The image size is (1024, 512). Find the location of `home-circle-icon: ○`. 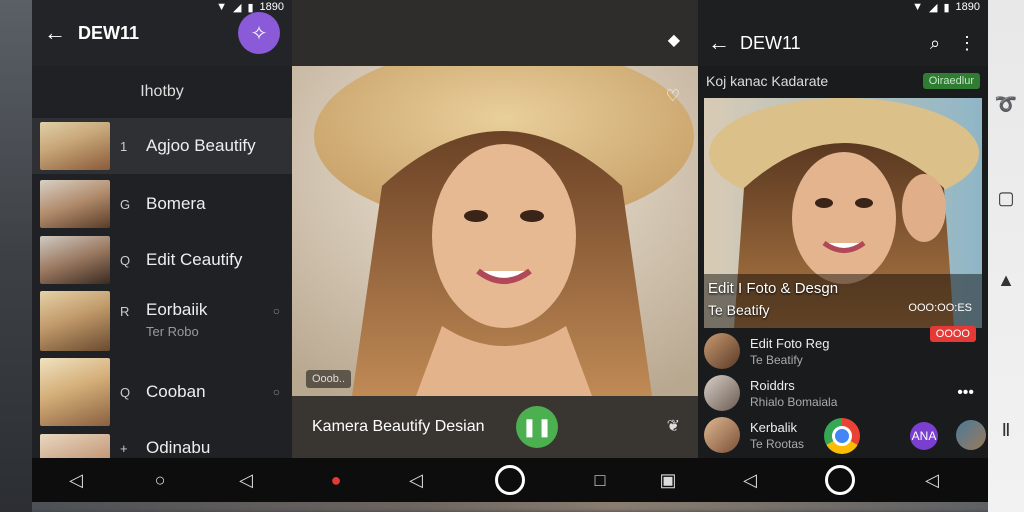

home-circle-icon: ○ is located at coordinates (160, 480).